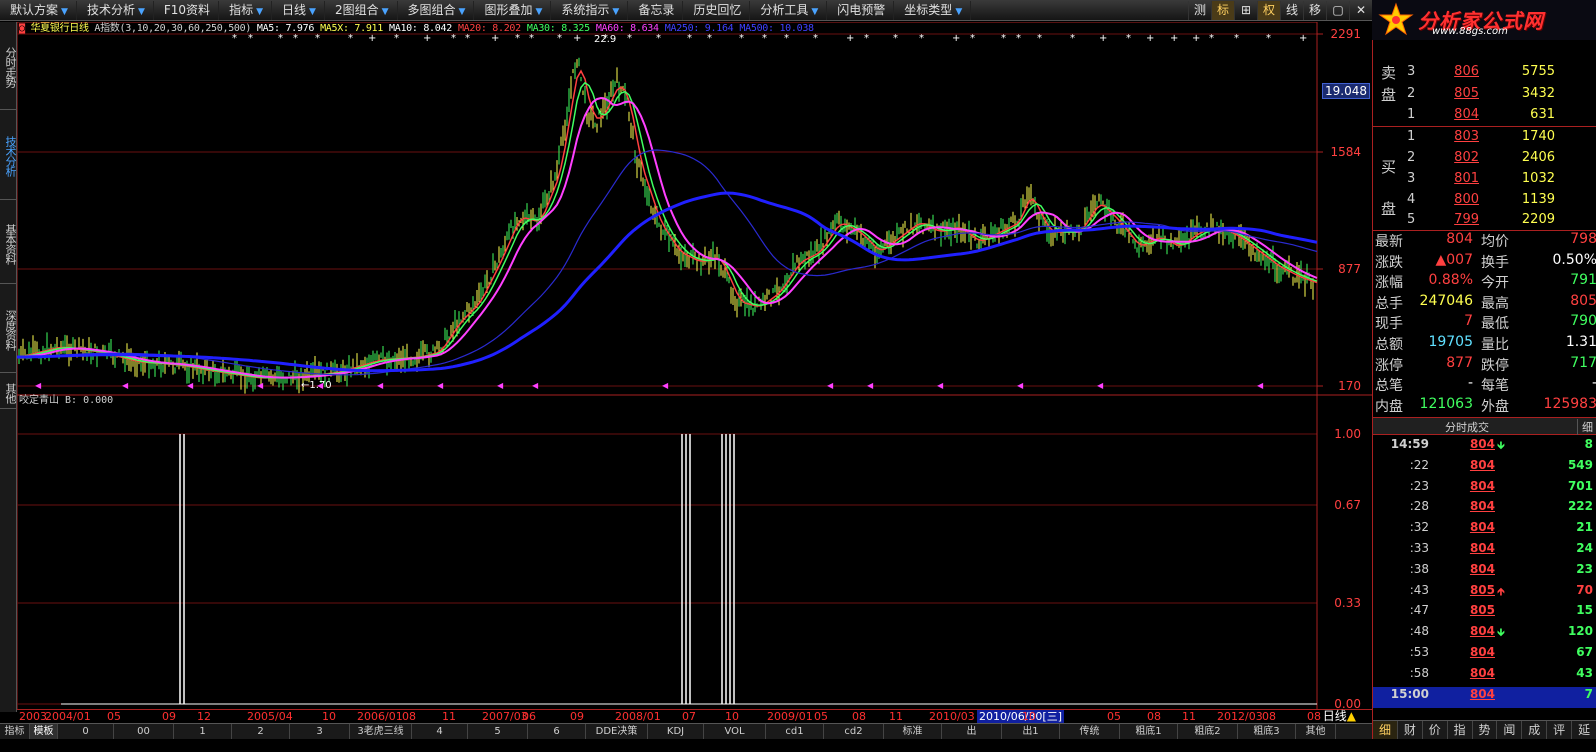 Image resolution: width=1596 pixels, height=752 pixels. I want to click on panel-tab-4: 势, so click(1485, 730).